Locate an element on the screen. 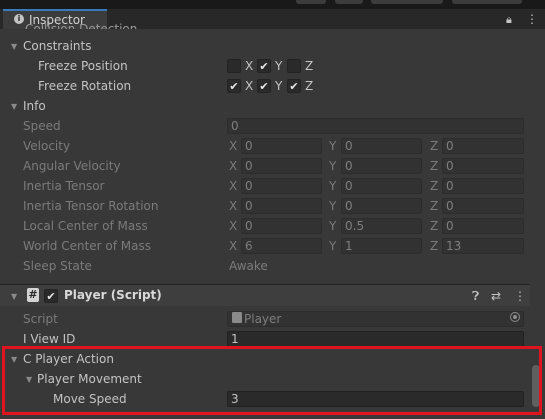 The width and height of the screenshot is (545, 419). freeze-position-label: Freeze Position is located at coordinates (83, 66).